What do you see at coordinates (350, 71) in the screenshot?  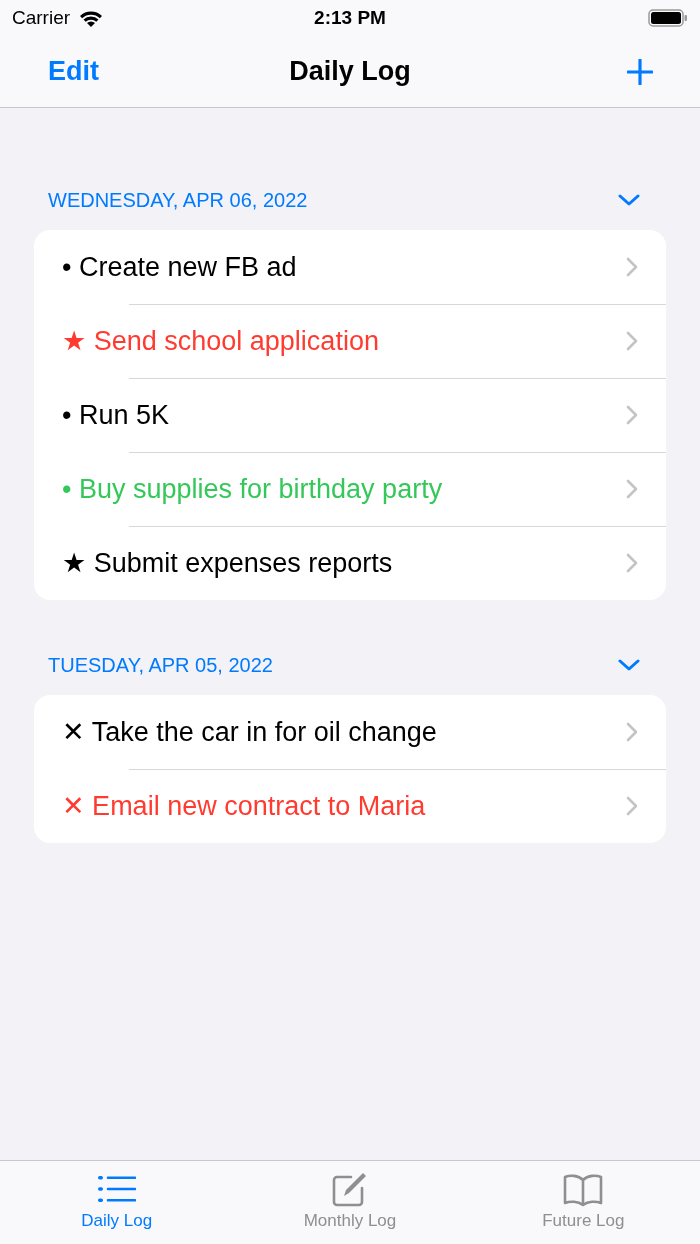 I see `screen-title: Daily Log` at bounding box center [350, 71].